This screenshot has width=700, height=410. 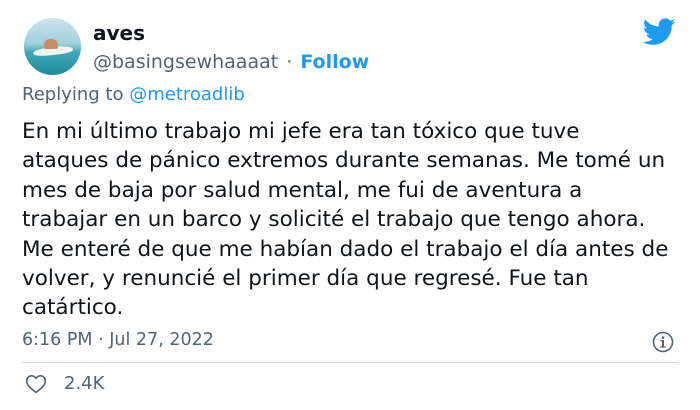 I want to click on tweet-date: Jul 27, 2022, so click(x=161, y=340).